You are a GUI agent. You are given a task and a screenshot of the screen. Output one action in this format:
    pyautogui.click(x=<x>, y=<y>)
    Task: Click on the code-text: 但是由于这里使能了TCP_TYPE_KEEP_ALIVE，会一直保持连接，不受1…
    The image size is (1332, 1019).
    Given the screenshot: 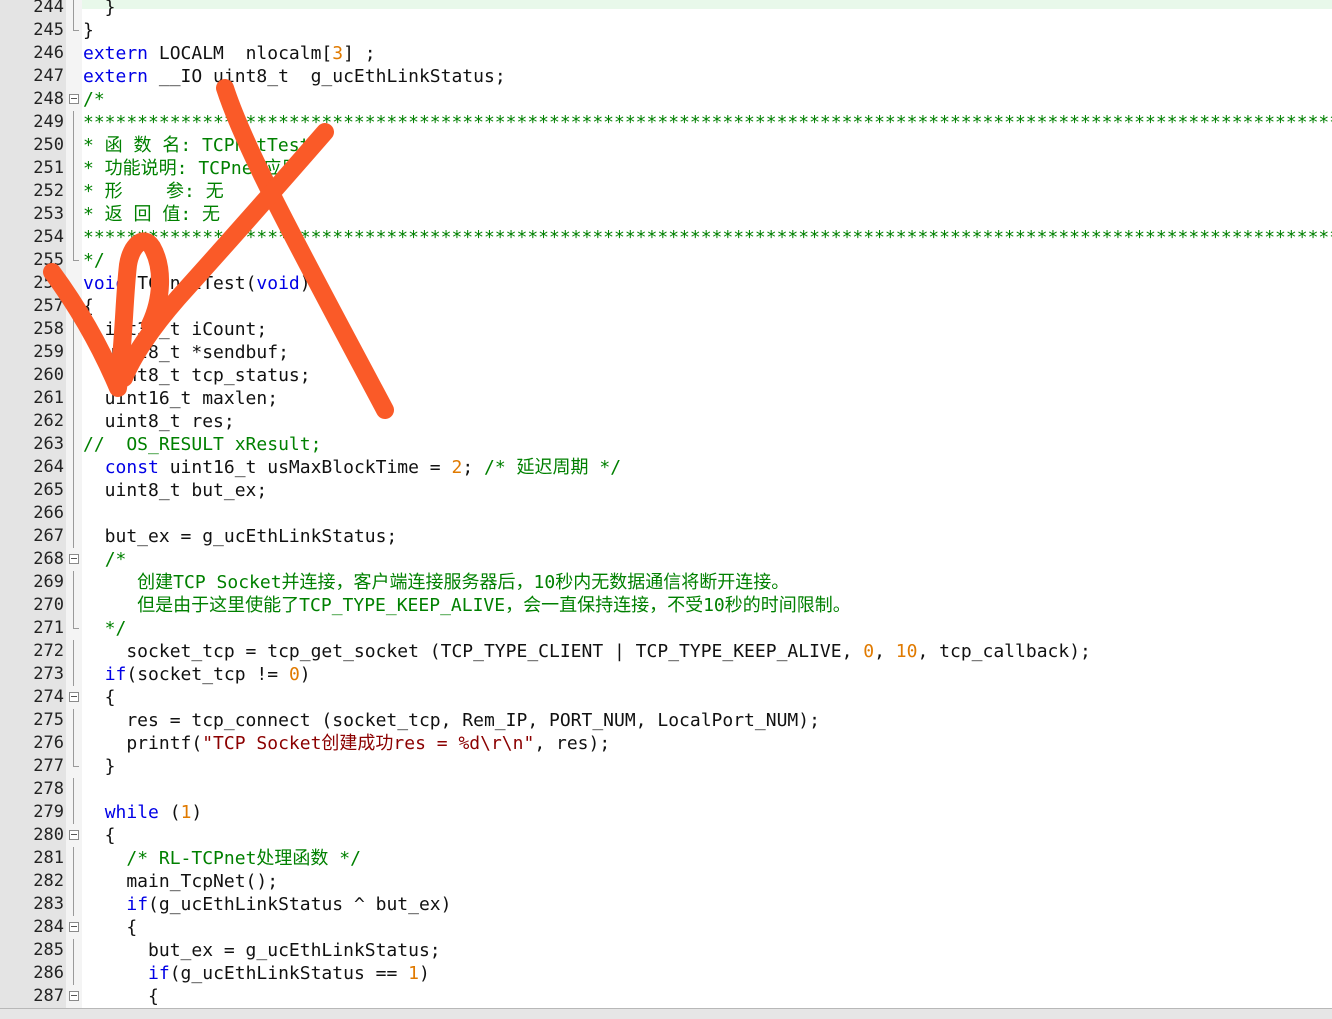 What is the action you would take?
    pyautogui.click(x=467, y=605)
    